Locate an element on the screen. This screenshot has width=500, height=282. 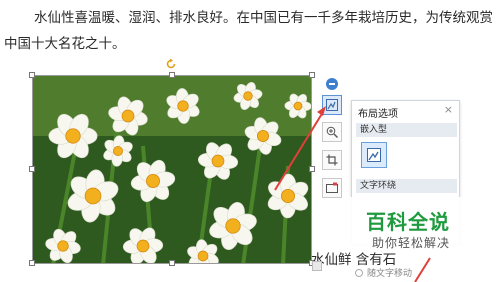
watermark-title: 百科全说 is located at coordinates (408, 222).